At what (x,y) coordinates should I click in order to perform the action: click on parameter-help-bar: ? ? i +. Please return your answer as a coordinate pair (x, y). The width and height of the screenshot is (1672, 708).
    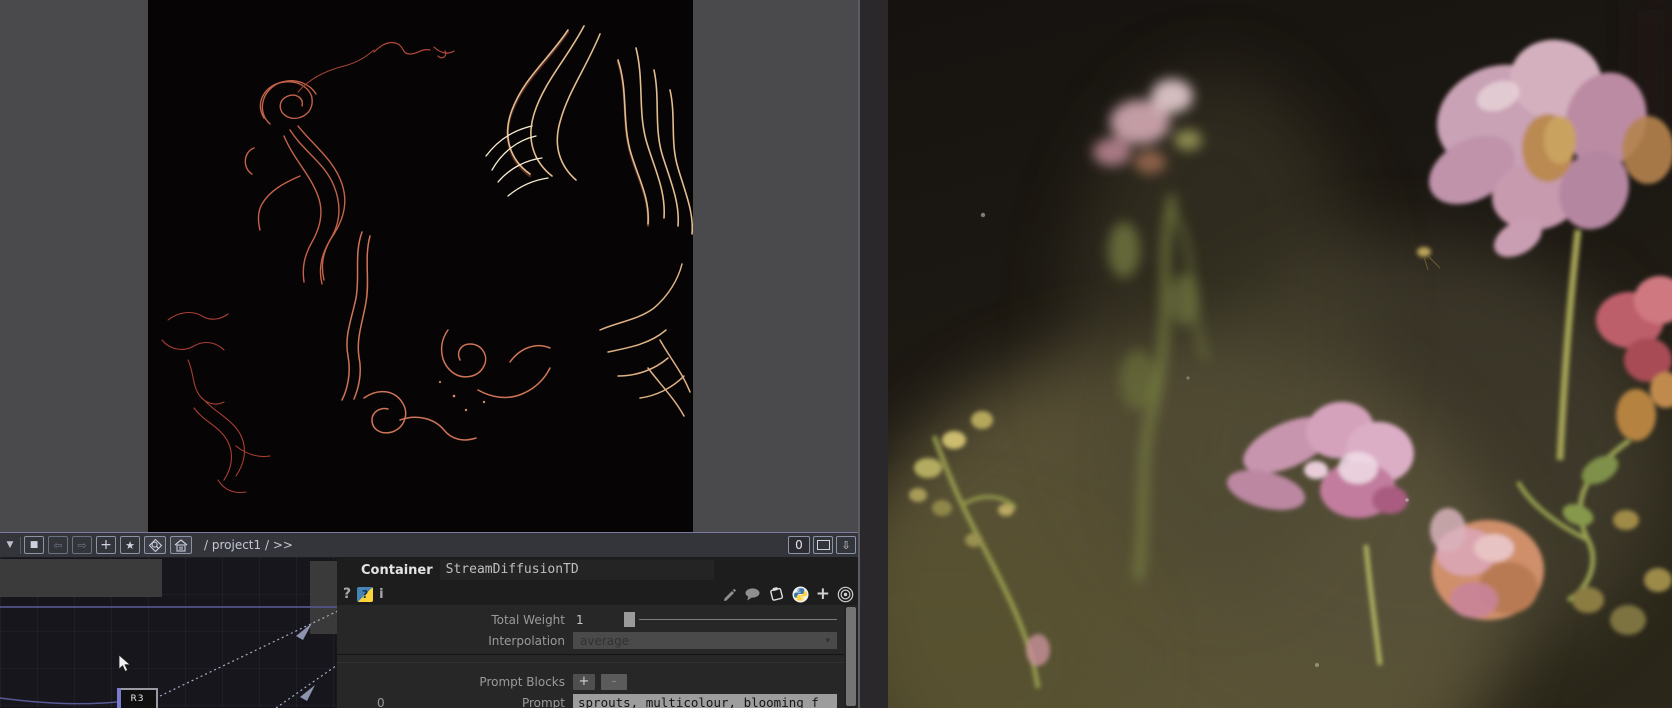
    Looking at the image, I should click on (597, 594).